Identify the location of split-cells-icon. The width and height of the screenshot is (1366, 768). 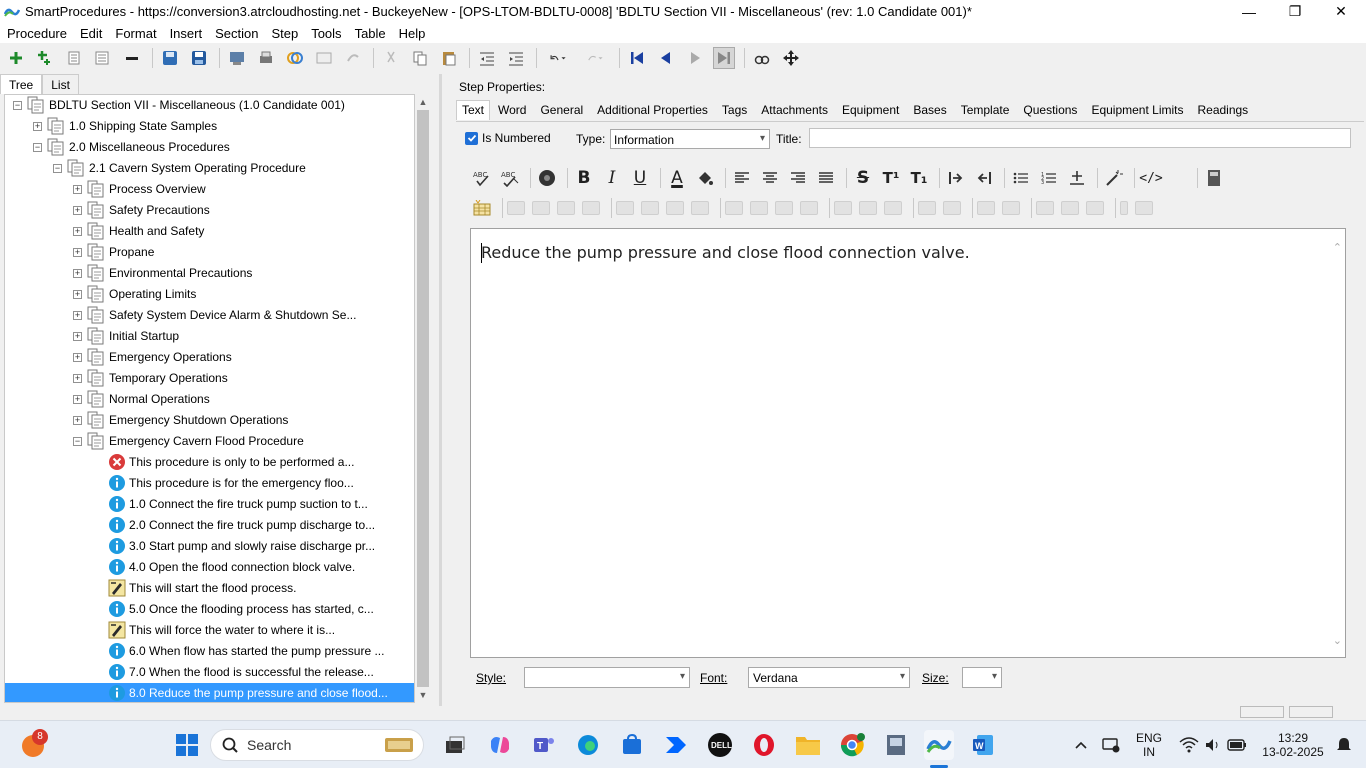
(675, 208).